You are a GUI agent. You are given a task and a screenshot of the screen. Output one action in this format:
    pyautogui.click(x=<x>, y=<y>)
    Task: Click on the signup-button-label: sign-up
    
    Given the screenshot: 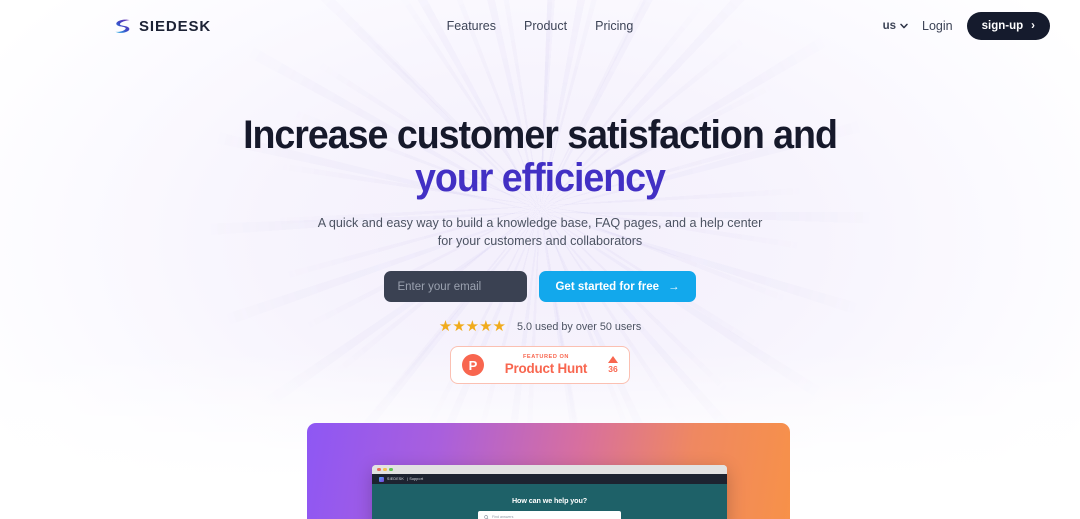 What is the action you would take?
    pyautogui.click(x=1002, y=26)
    